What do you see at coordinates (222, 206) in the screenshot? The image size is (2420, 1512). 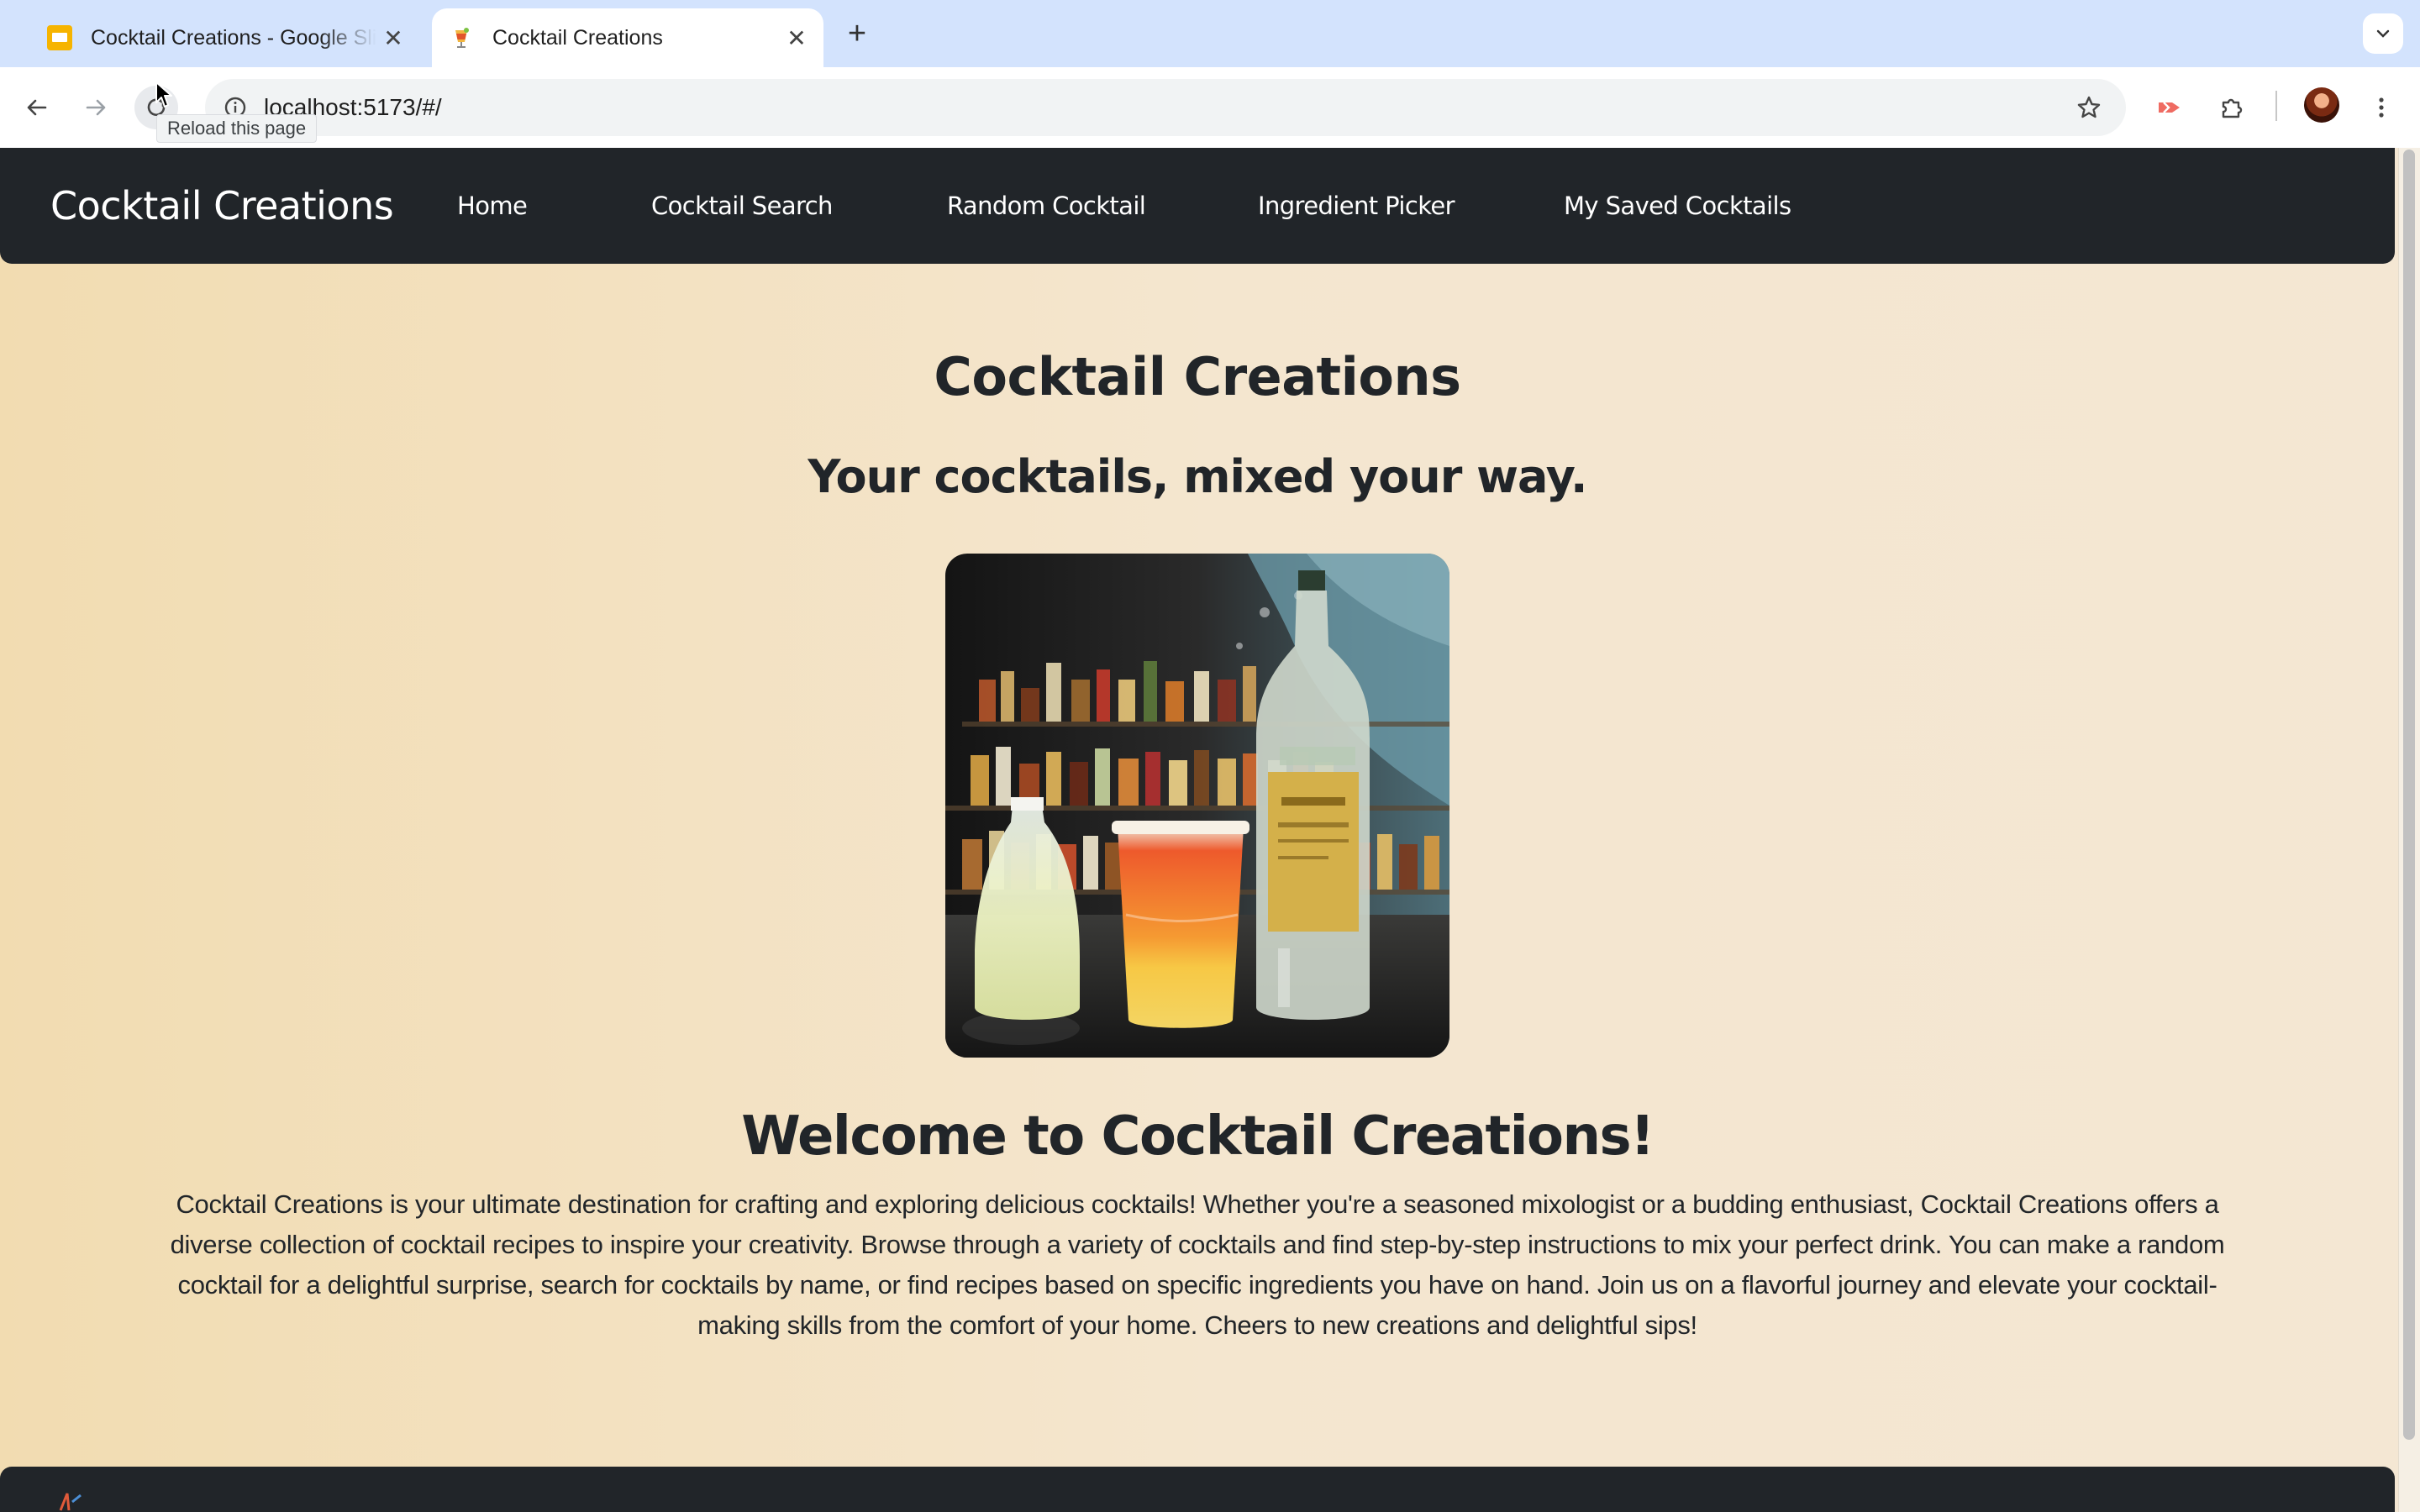 I see `site-brand: Cocktail Creations` at bounding box center [222, 206].